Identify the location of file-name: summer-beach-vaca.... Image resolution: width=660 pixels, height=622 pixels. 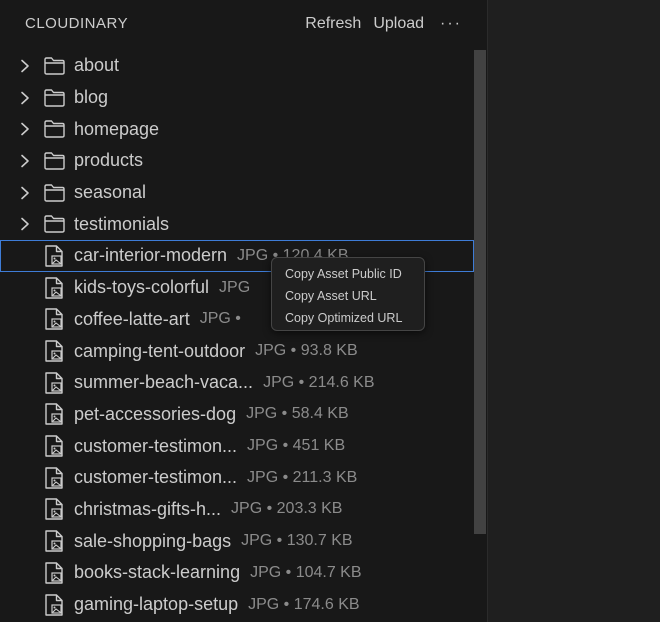
(164, 382).